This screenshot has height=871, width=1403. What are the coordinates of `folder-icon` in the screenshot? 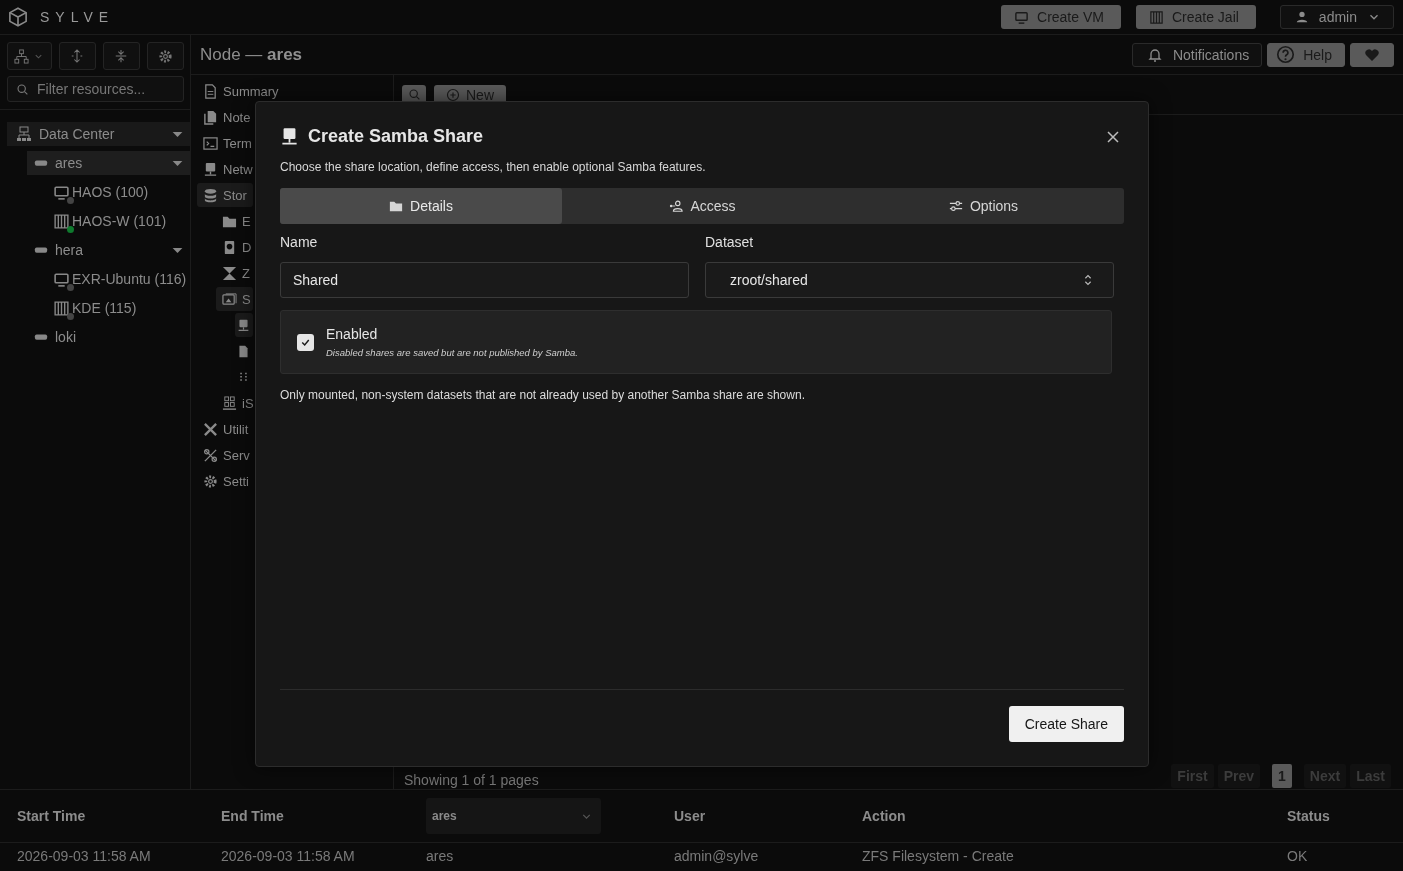 It's located at (396, 206).